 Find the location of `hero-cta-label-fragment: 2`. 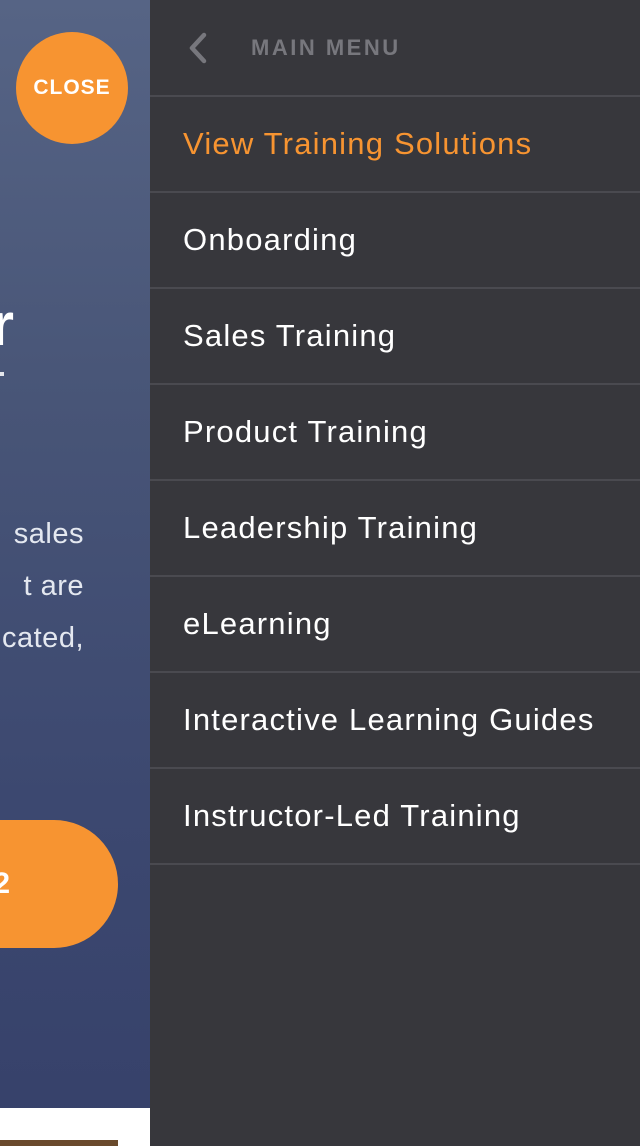

hero-cta-label-fragment: 2 is located at coordinates (5, 883).